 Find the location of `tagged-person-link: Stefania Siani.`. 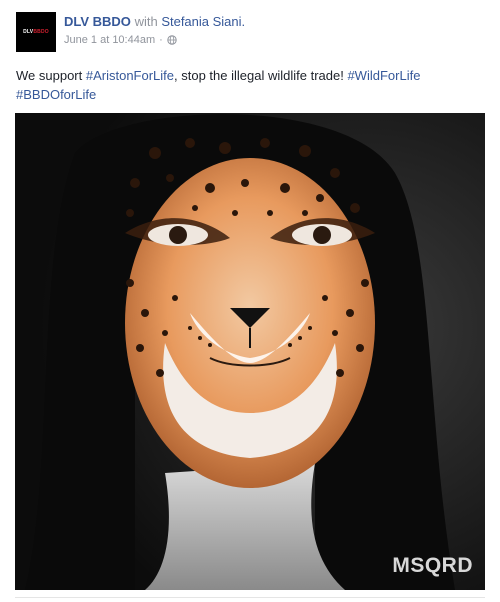

tagged-person-link: Stefania Siani. is located at coordinates (203, 21).